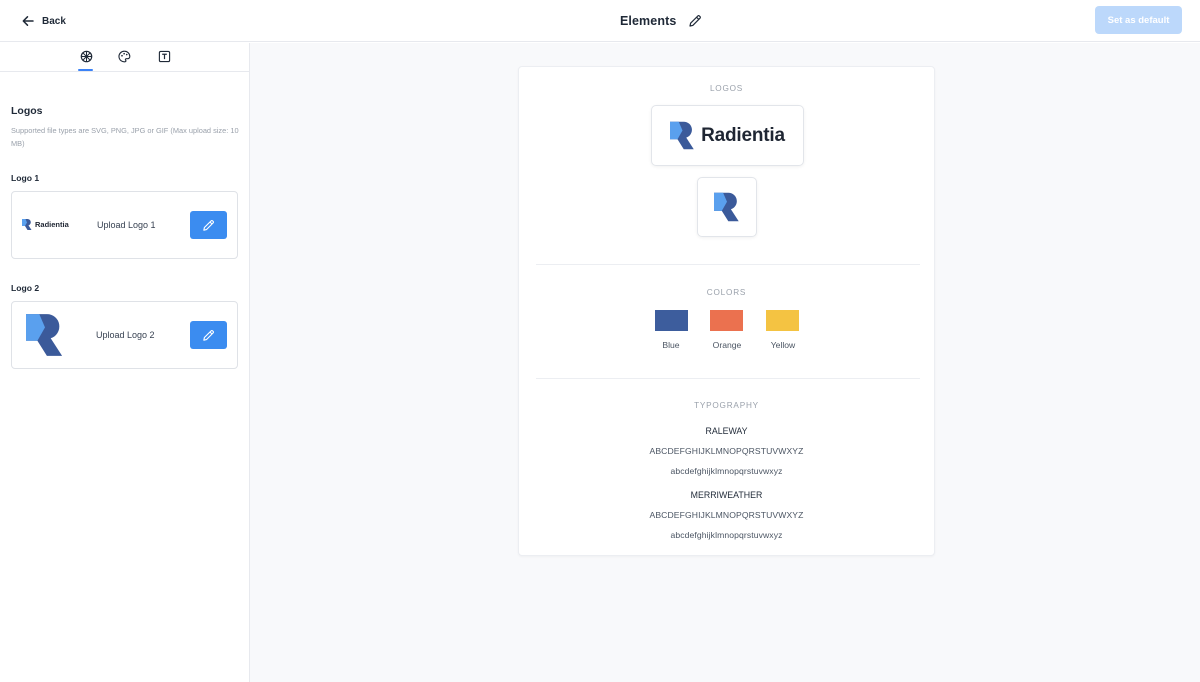 Image resolution: width=1200 pixels, height=682 pixels. What do you see at coordinates (648, 21) in the screenshot?
I see `page-title: Elements` at bounding box center [648, 21].